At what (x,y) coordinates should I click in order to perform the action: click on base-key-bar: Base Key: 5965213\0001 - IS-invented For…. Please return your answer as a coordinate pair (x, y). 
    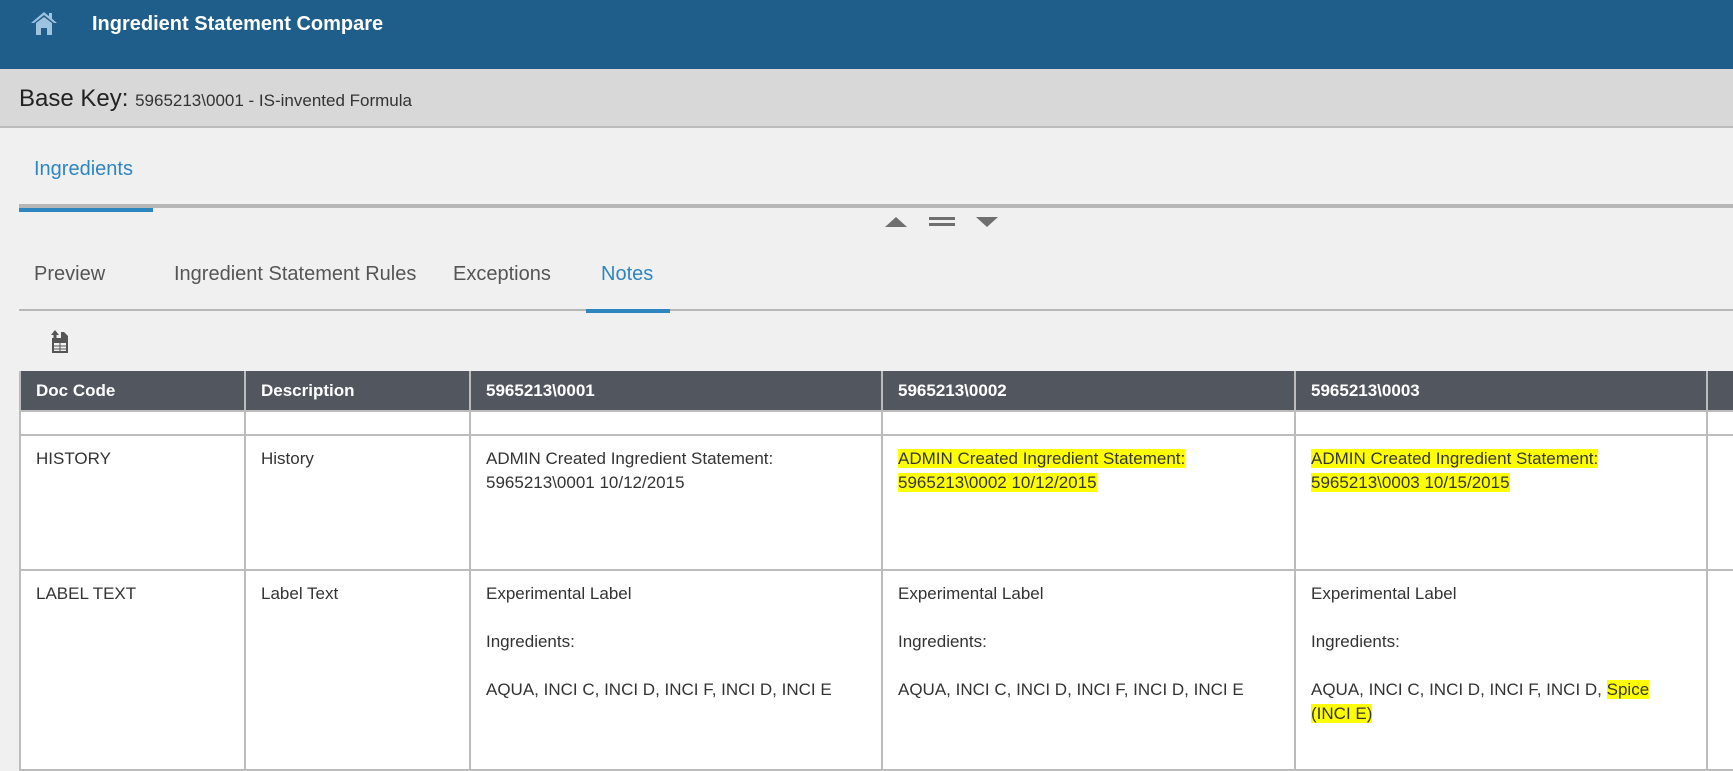
    Looking at the image, I should click on (866, 98).